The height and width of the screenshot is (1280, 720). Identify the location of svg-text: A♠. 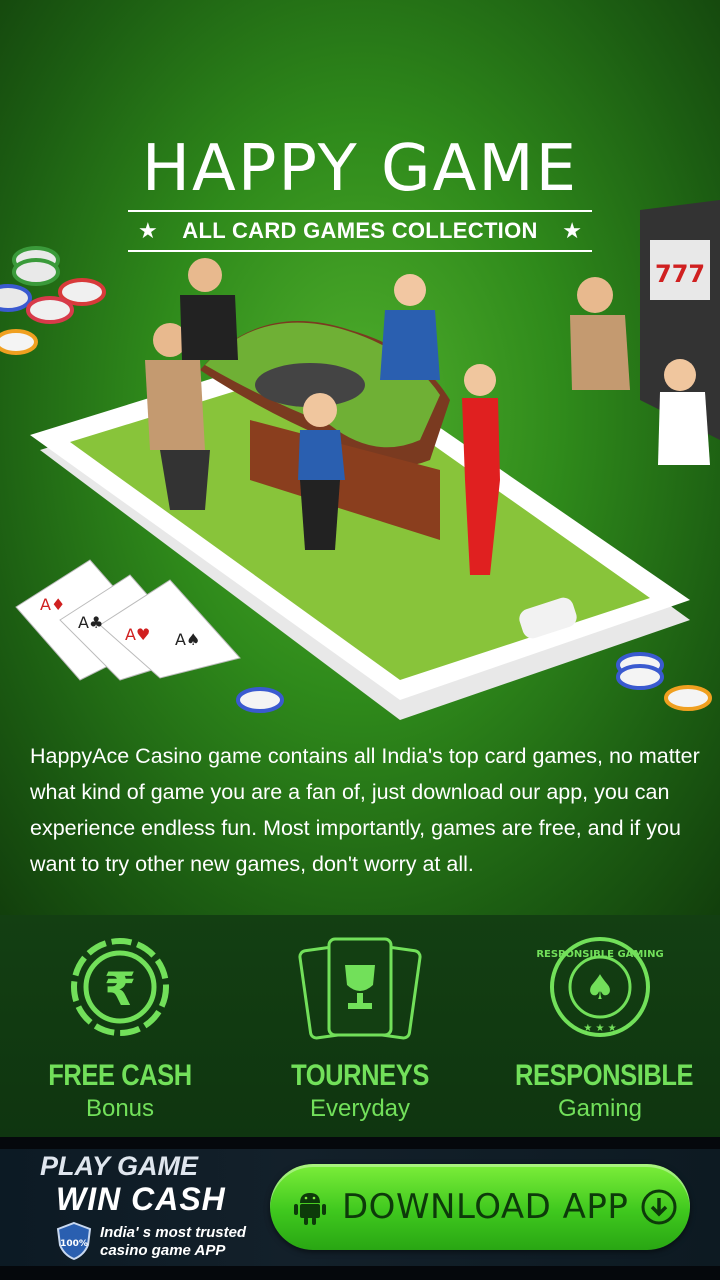
(187, 639).